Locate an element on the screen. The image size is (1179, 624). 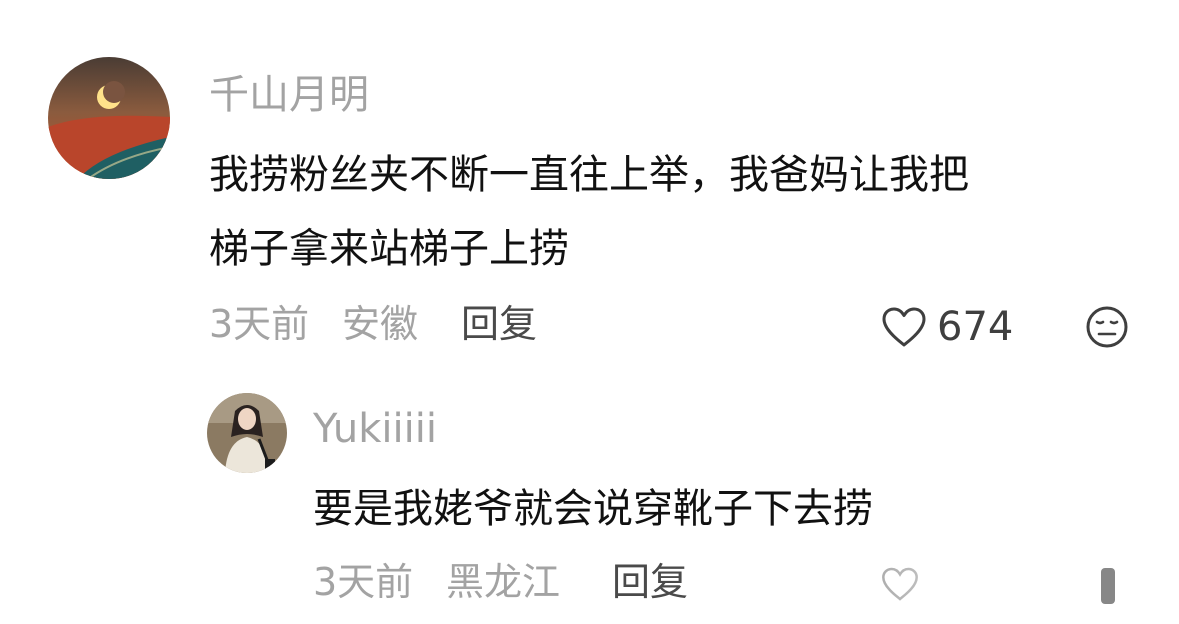
comment-text-line-2: 梯子拿来站梯子上捞 is located at coordinates (389, 249).